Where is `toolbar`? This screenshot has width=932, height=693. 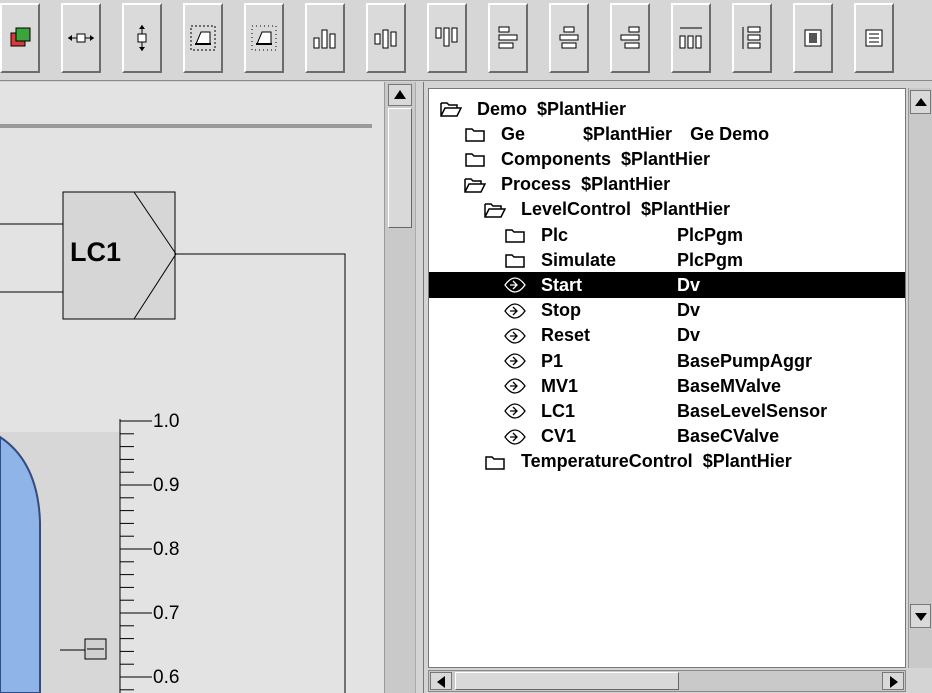
toolbar is located at coordinates (466, 40).